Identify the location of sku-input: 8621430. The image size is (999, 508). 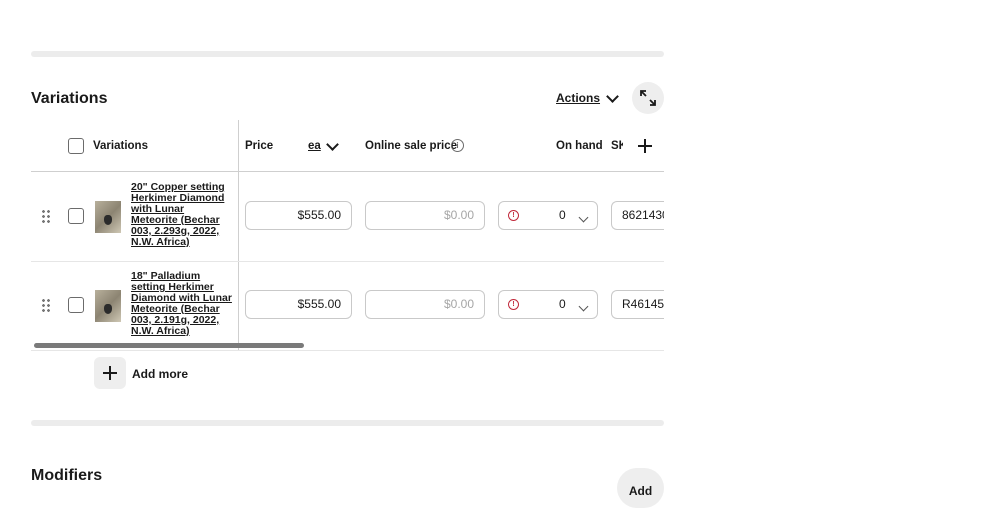
(637, 215).